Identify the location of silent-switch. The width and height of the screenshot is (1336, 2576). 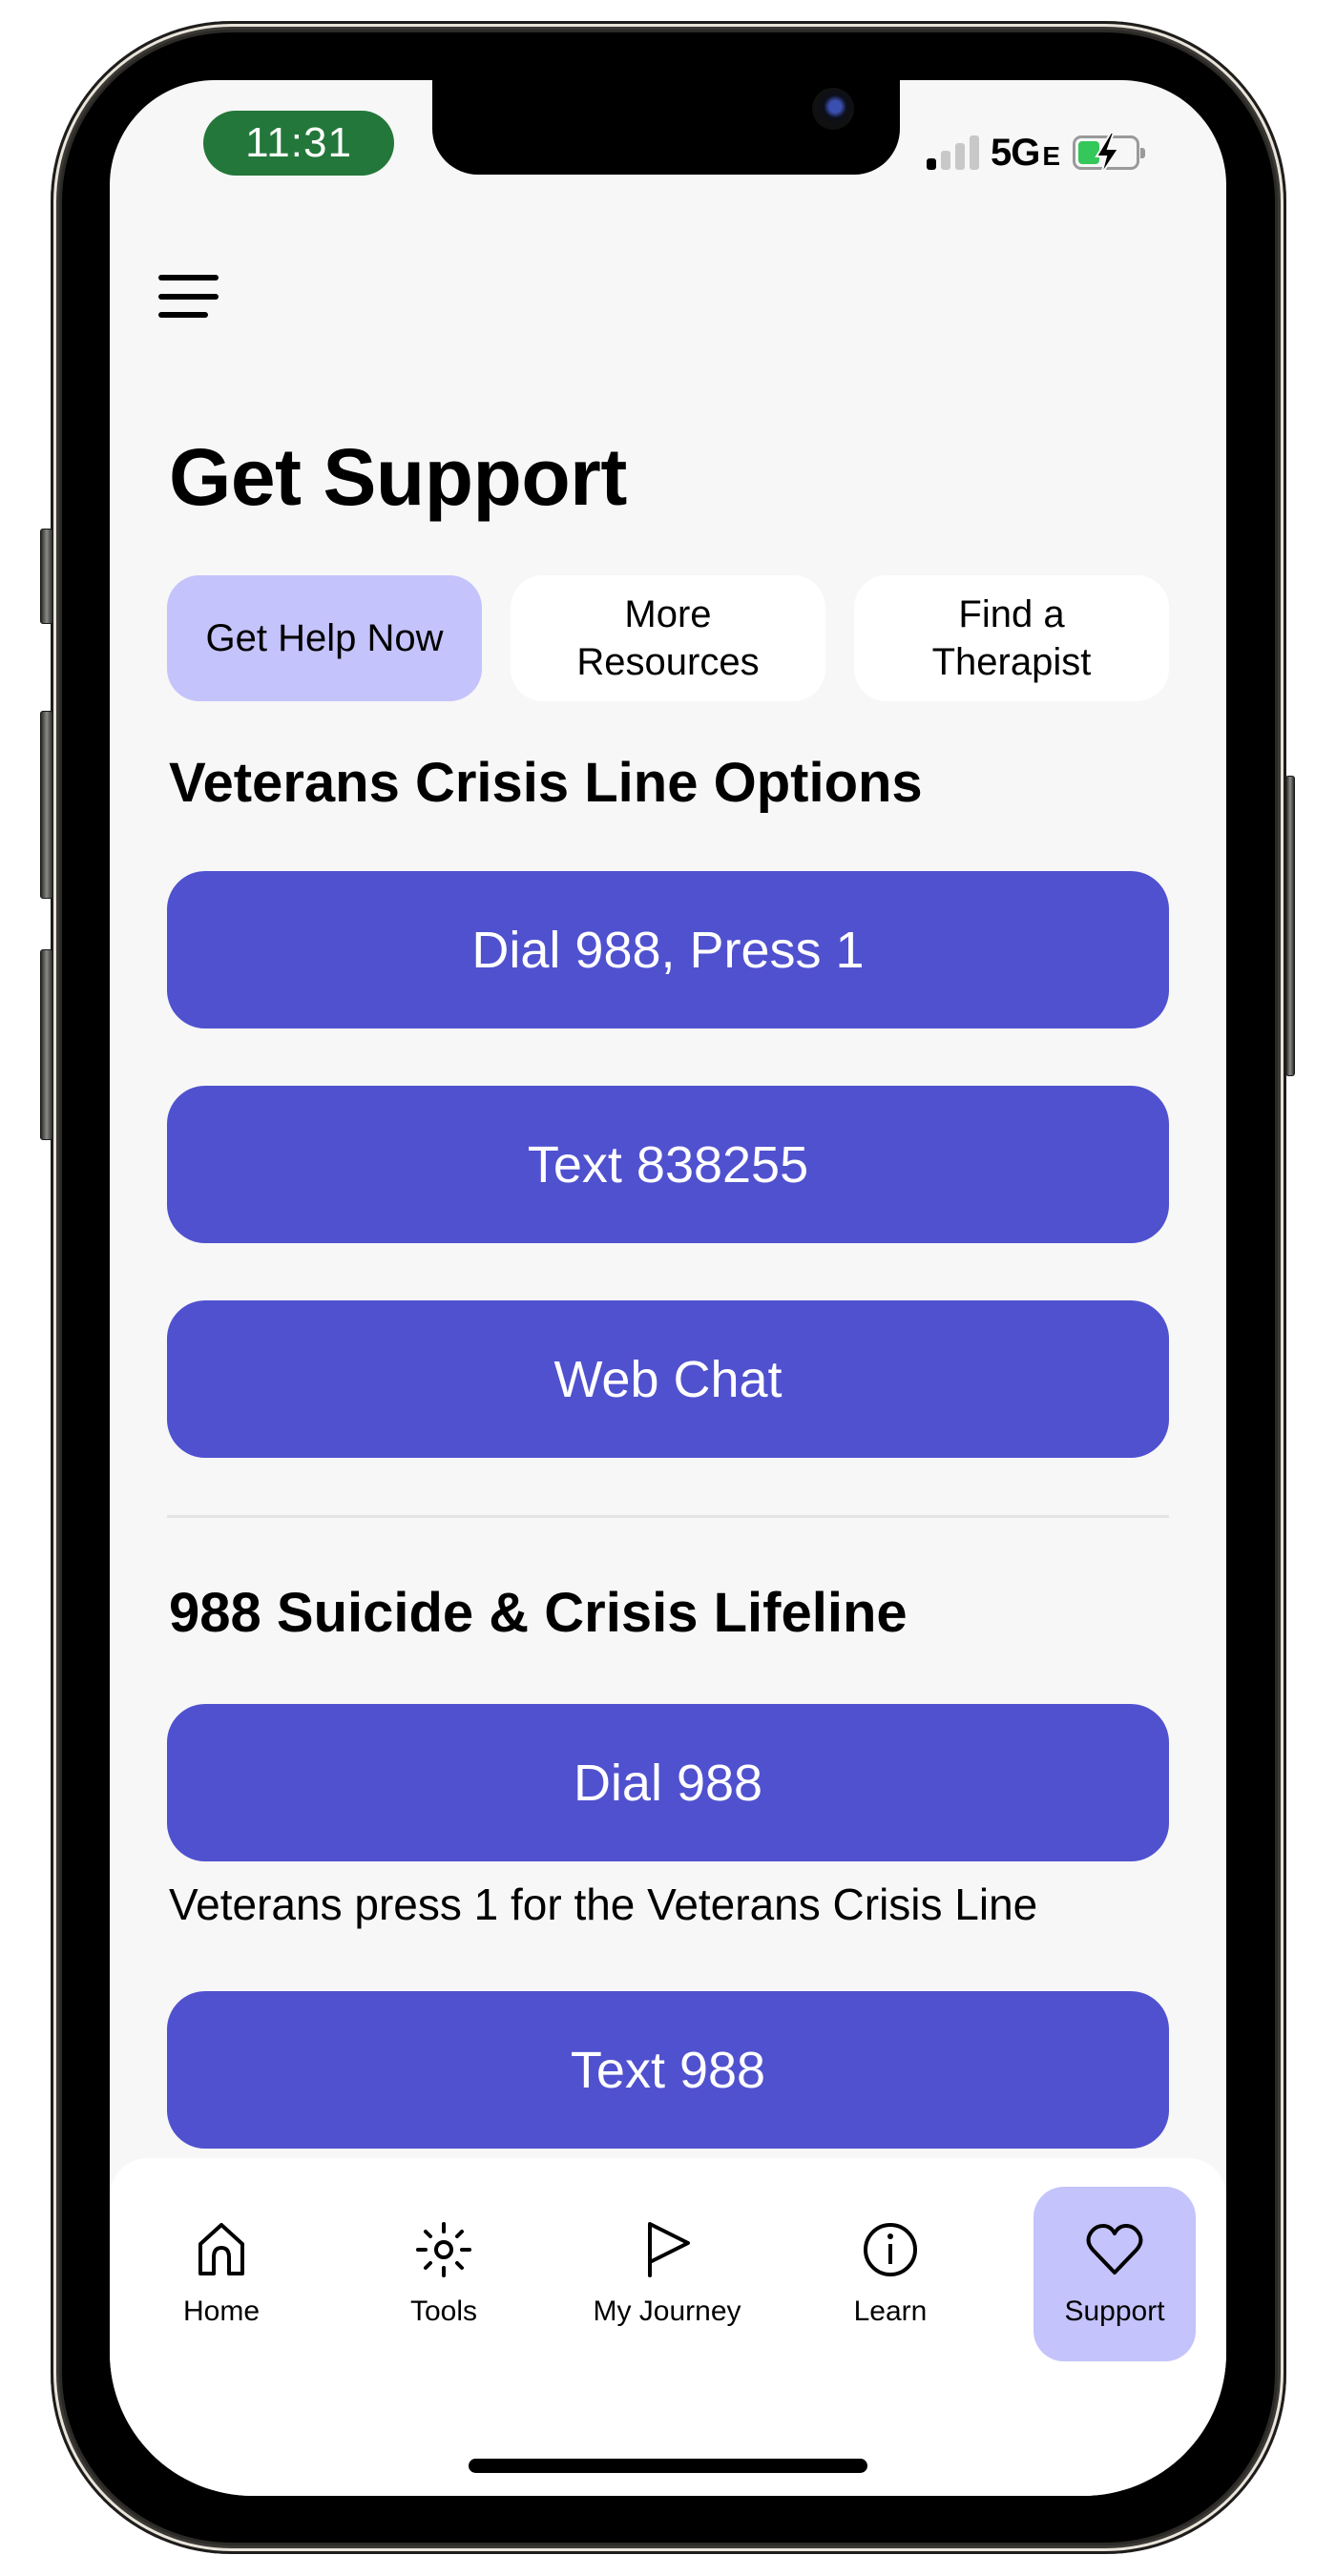
(46, 576).